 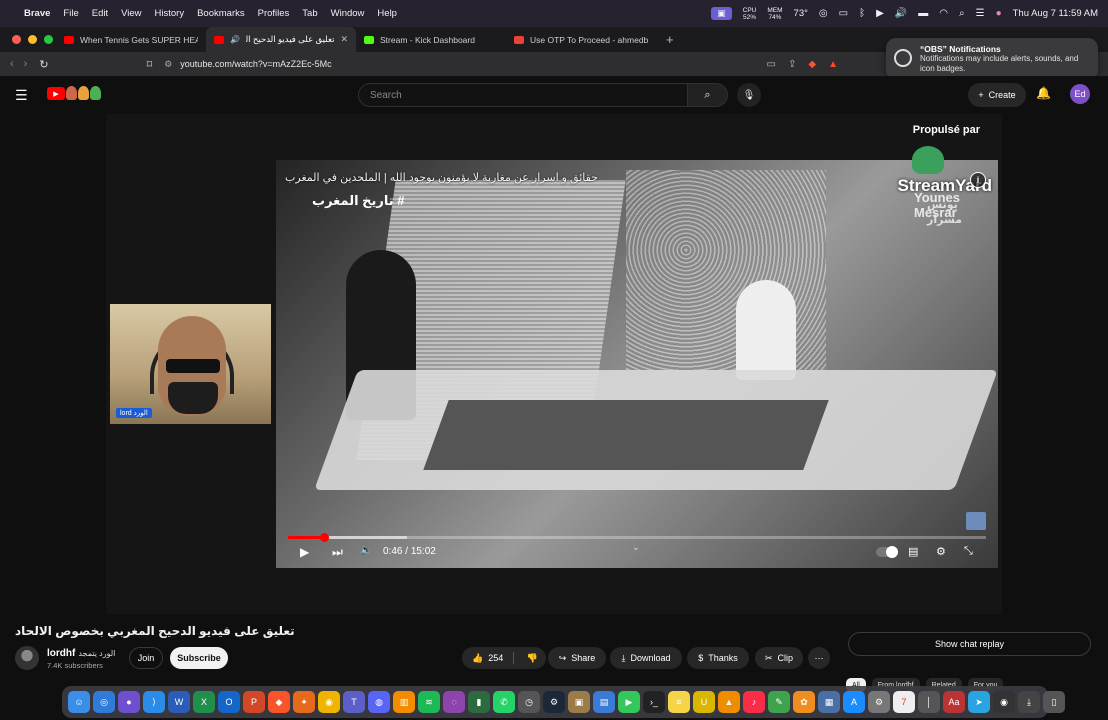 I want to click on voice-search-button: 🎙, so click(x=749, y=95).